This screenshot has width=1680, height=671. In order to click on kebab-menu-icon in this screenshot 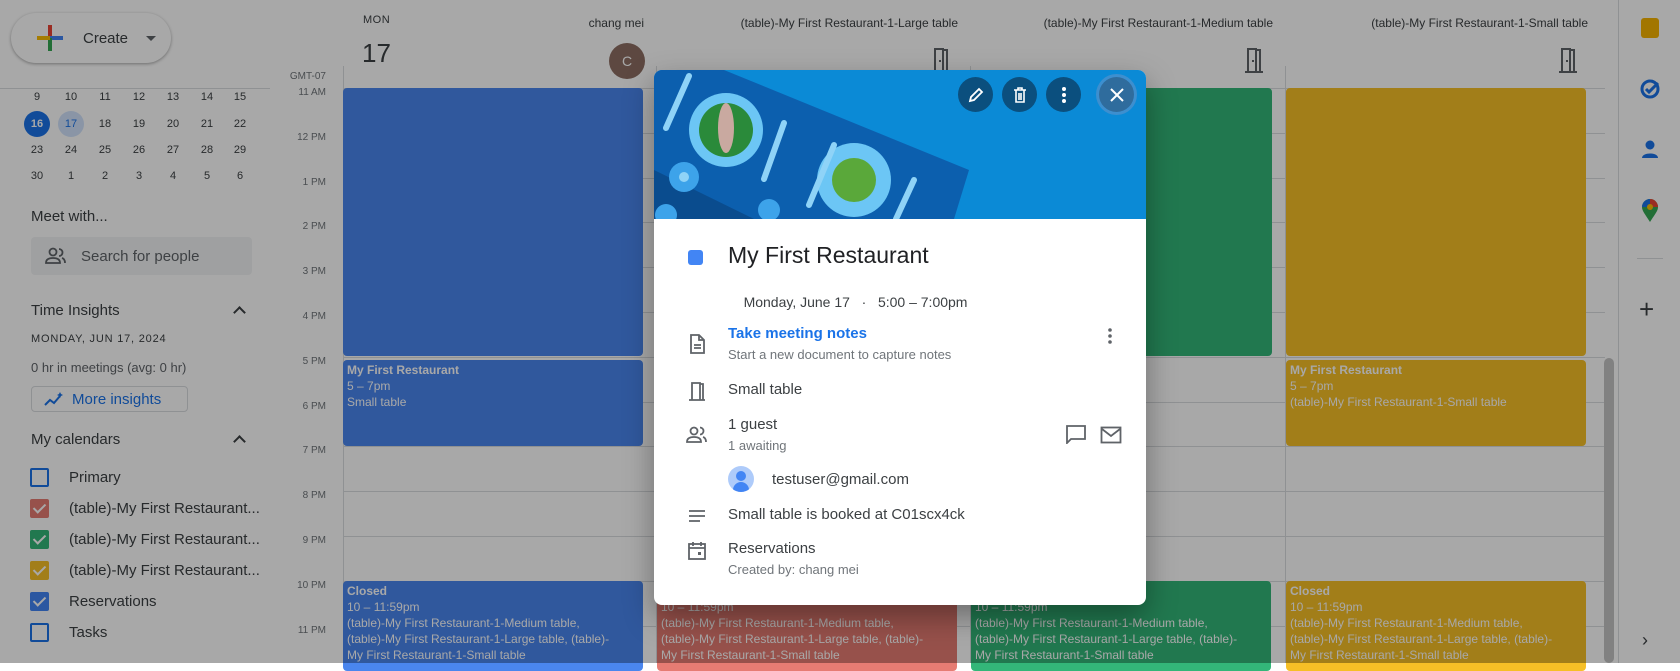, I will do `click(1063, 94)`.